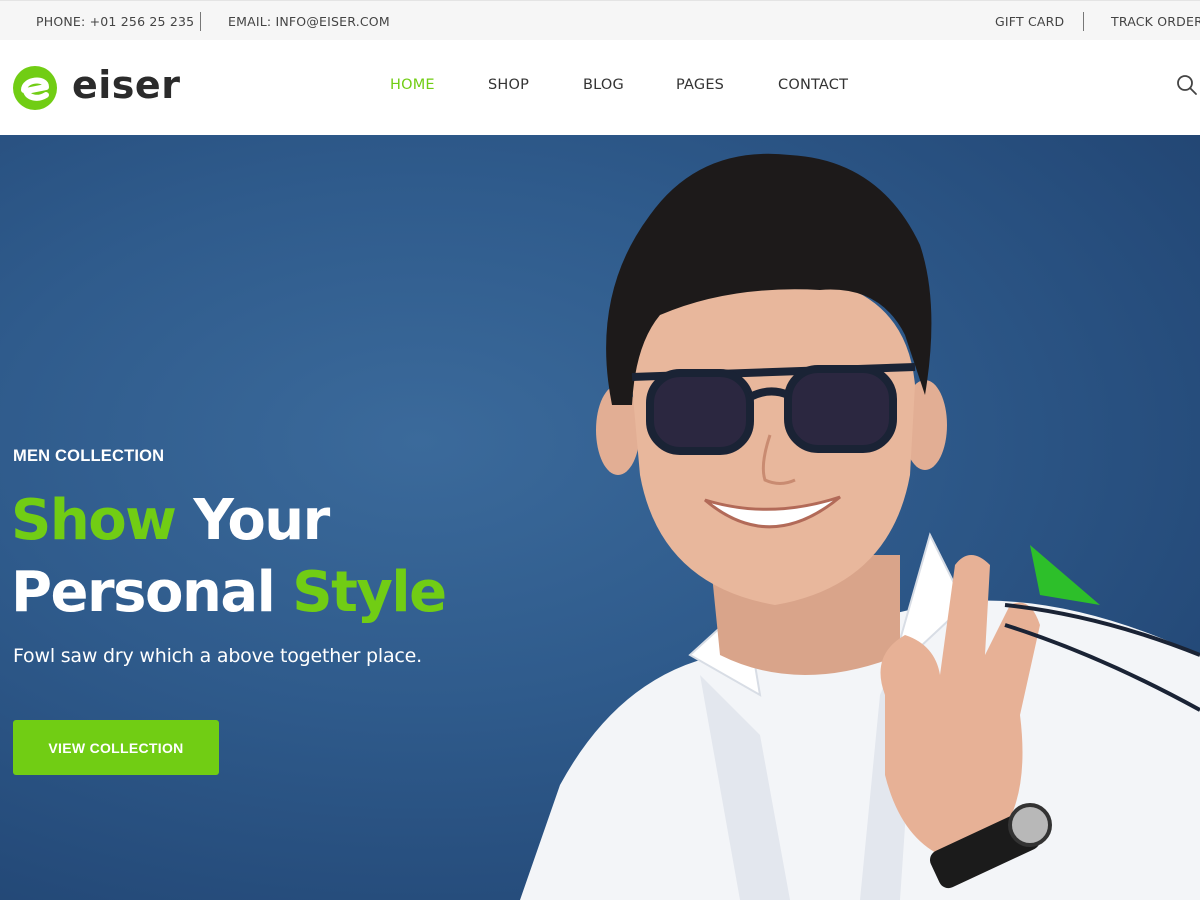 The height and width of the screenshot is (900, 1200). What do you see at coordinates (261, 520) in the screenshot?
I see `headline-word-your: Your` at bounding box center [261, 520].